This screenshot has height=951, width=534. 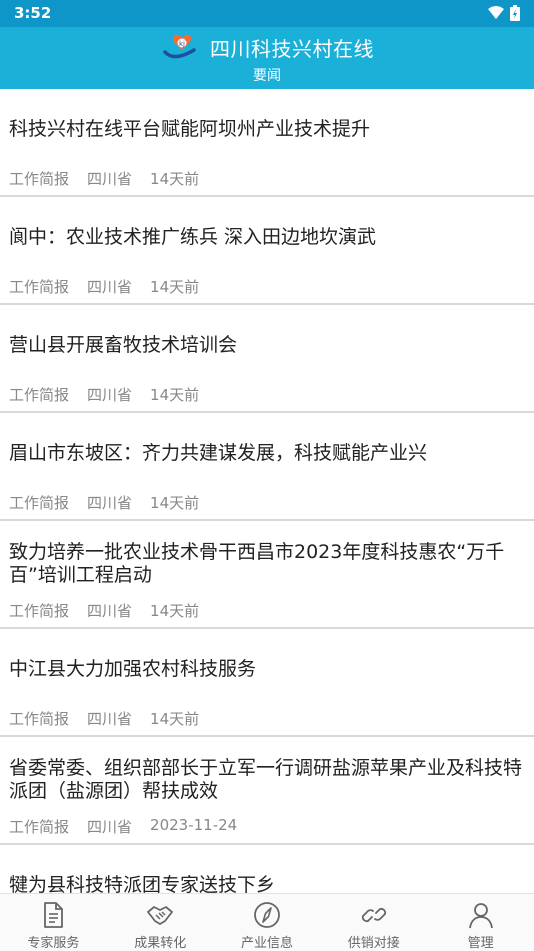 What do you see at coordinates (142, 883) in the screenshot?
I see `news-title: 犍为县科技特派团专家送技下乡` at bounding box center [142, 883].